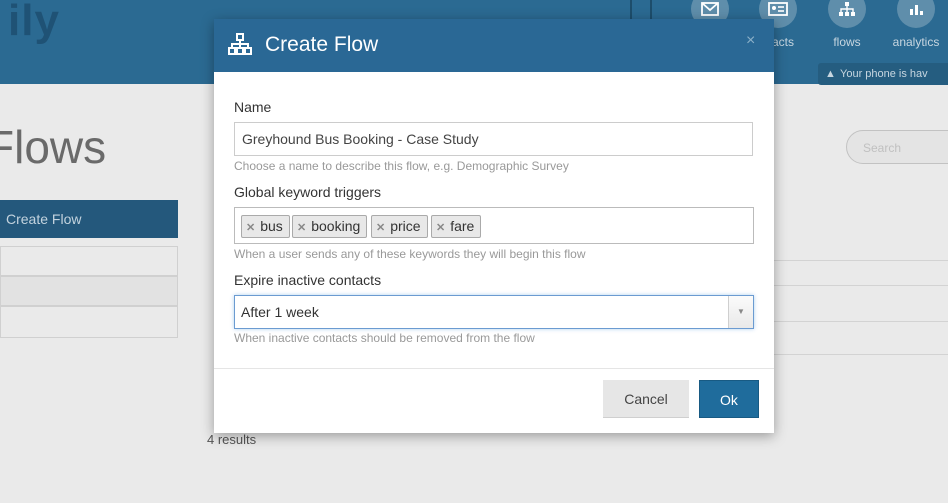 The width and height of the screenshot is (948, 503). Describe the element at coordinates (253, 107) in the screenshot. I see `name-label: Name` at that location.